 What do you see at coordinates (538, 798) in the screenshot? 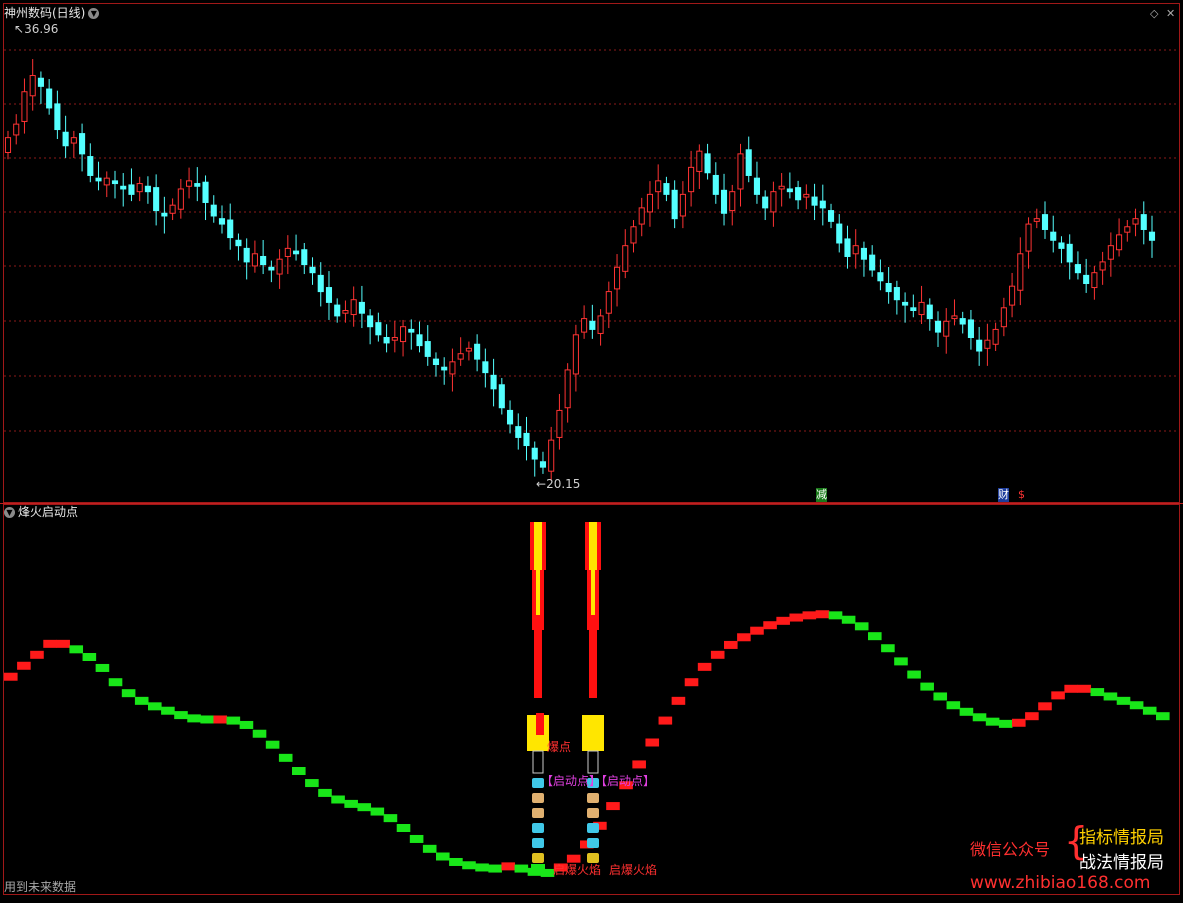
I see `fire-1-icon-stack` at bounding box center [538, 798].